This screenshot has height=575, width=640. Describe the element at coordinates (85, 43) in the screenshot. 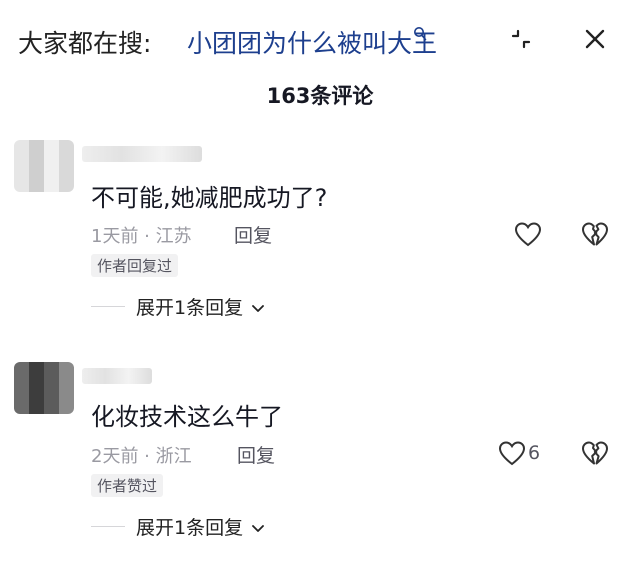

I see `search-prefix: 大家都在搜:` at that location.